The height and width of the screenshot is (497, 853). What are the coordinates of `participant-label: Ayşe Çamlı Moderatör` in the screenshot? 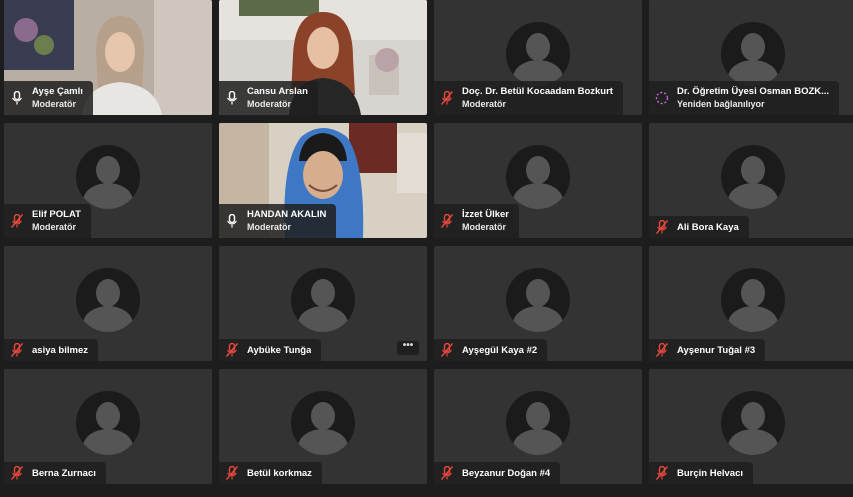 It's located at (48, 98).